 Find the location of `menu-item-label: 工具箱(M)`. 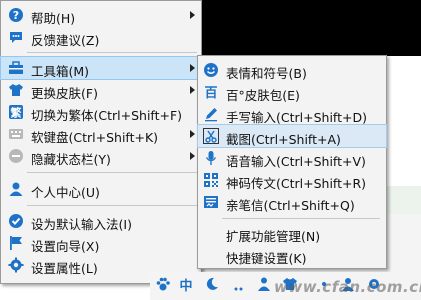

menu-item-label: 工具箱(M) is located at coordinates (60, 71).